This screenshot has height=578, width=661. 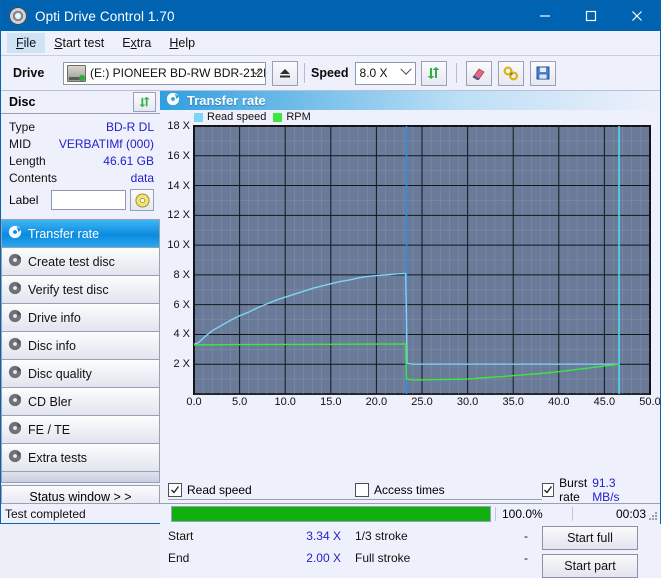 What do you see at coordinates (323, 536) in the screenshot?
I see `start-value: 3.34 X` at bounding box center [323, 536].